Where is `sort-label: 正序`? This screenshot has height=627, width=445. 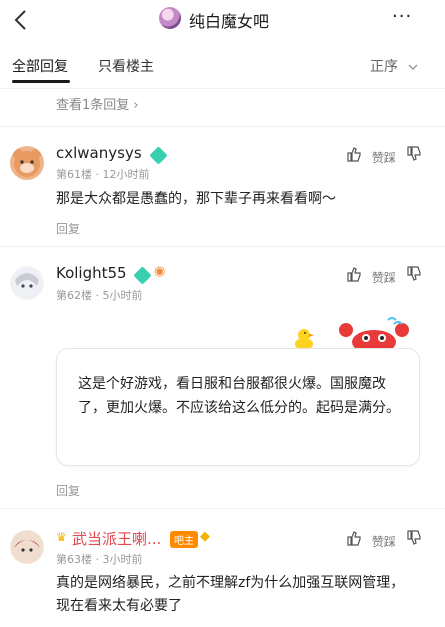 sort-label: 正序 is located at coordinates (384, 67).